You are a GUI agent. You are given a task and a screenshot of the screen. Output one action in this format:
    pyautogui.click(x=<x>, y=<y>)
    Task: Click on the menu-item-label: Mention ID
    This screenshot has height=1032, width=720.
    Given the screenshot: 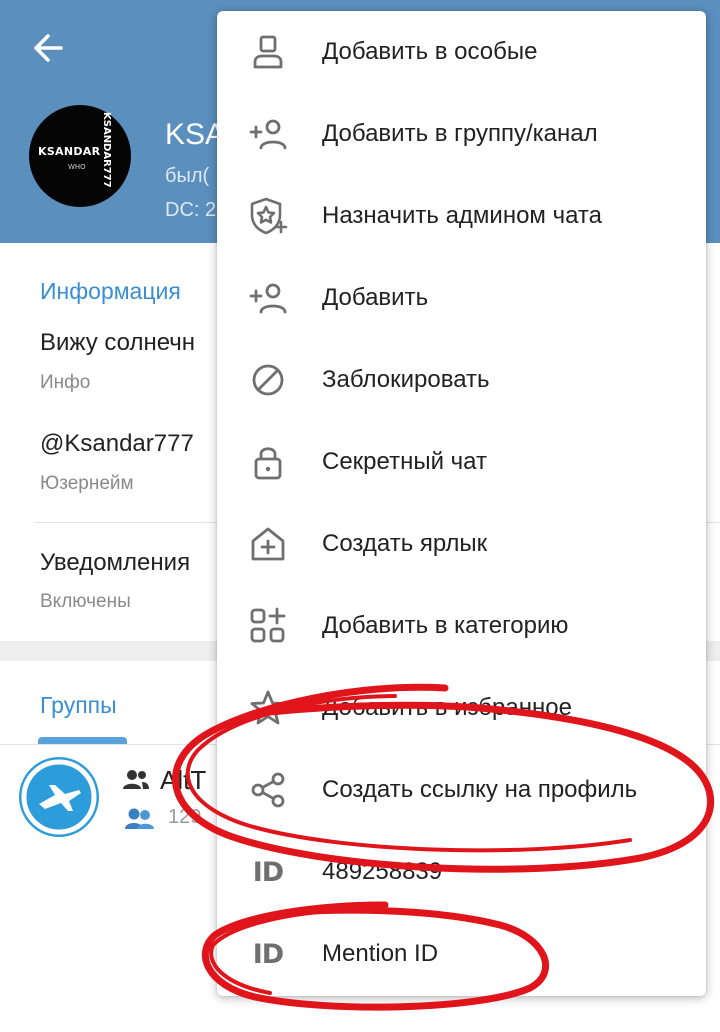 What is the action you would take?
    pyautogui.click(x=380, y=953)
    